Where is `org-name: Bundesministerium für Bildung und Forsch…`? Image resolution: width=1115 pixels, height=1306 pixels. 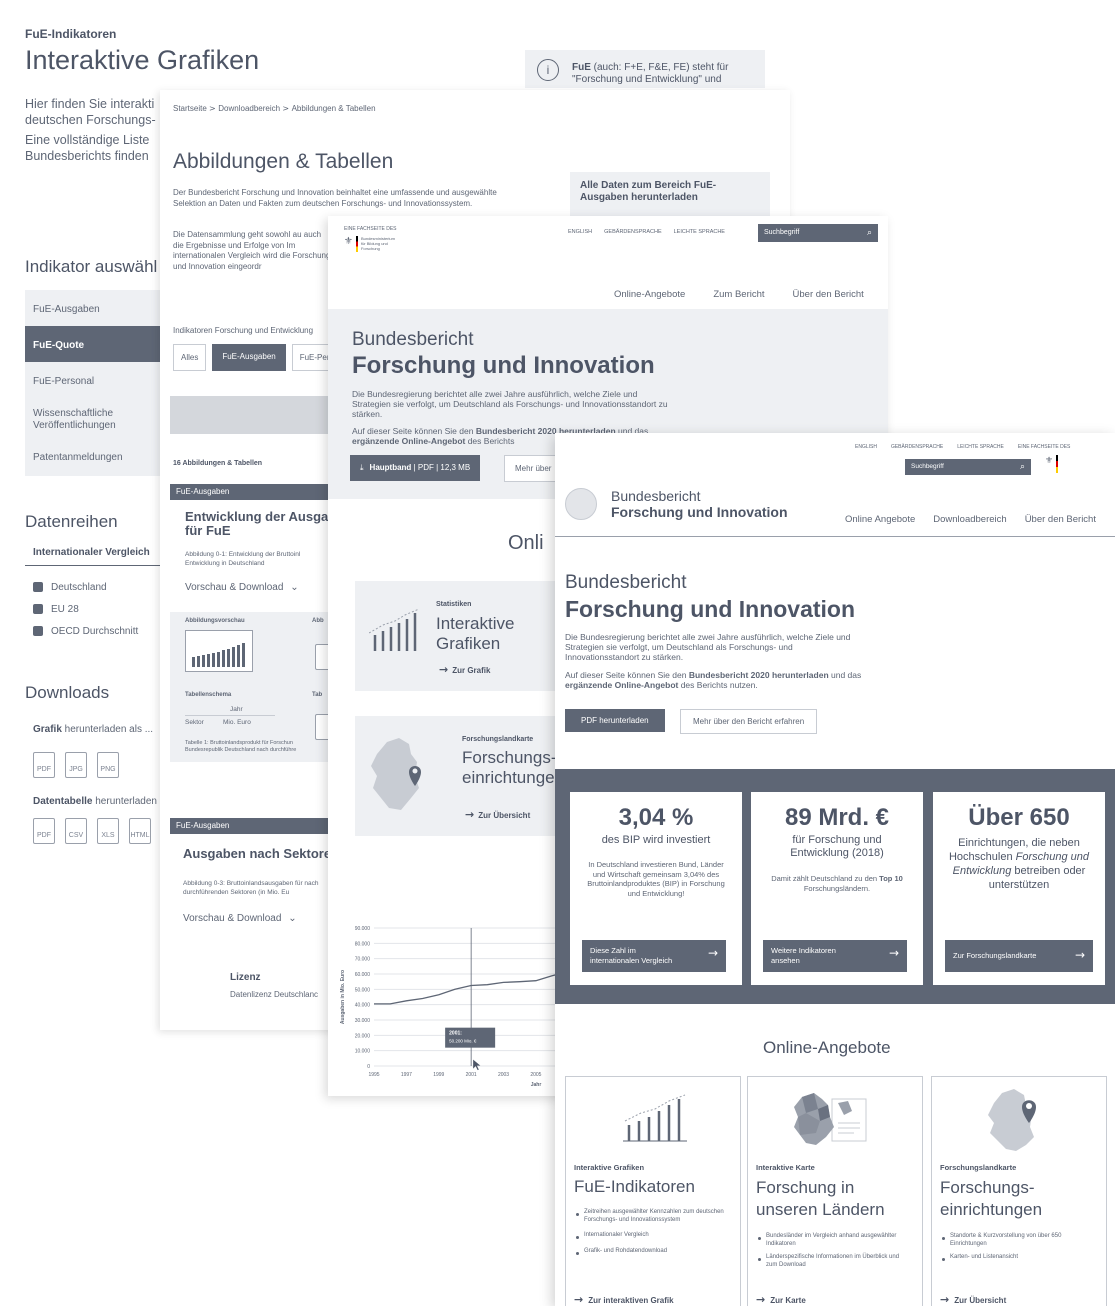 org-name: Bundesministerium für Bildung und Forsch… is located at coordinates (377, 243).